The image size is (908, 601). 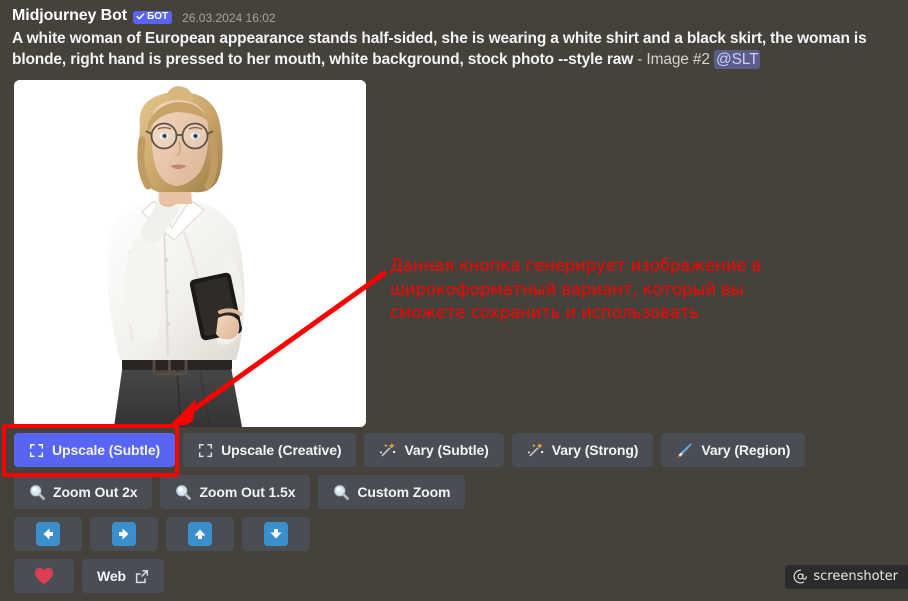 I want to click on button-row-2: Zoom Out 2x Zoom Out 1.5x Custom Zoom, so click(x=454, y=492).